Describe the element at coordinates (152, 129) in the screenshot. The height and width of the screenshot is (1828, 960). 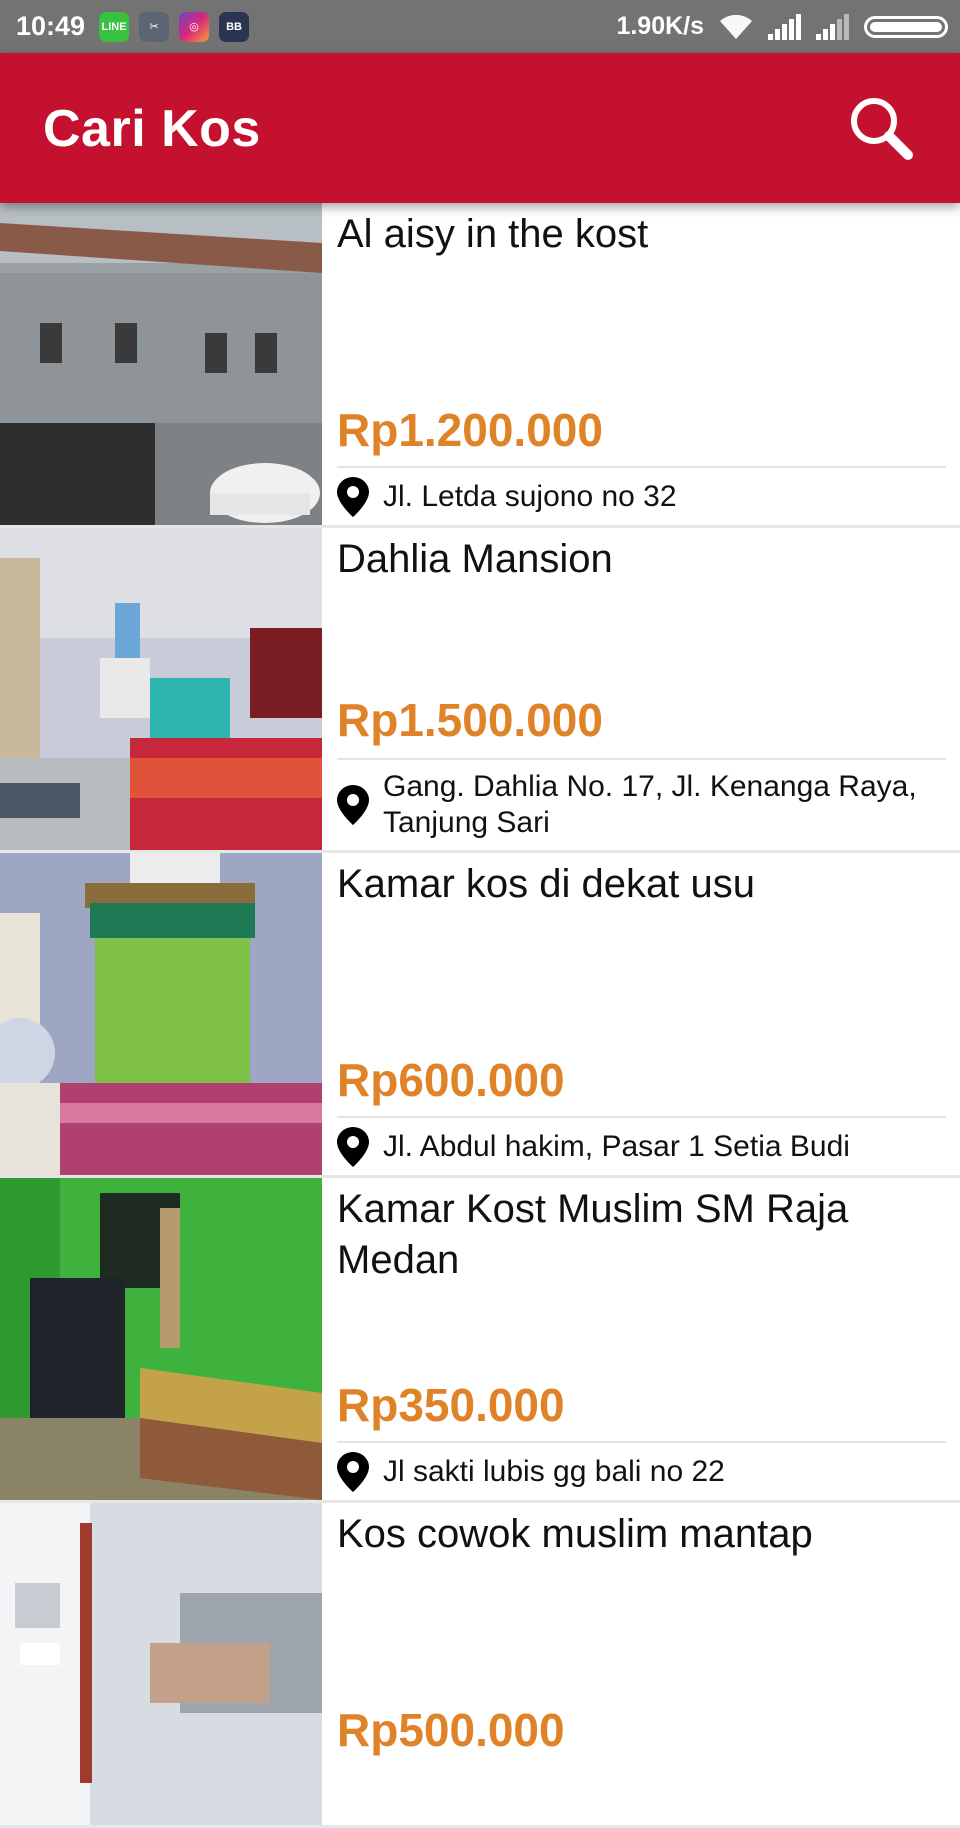
I see `page-title: Cari Kos` at that location.